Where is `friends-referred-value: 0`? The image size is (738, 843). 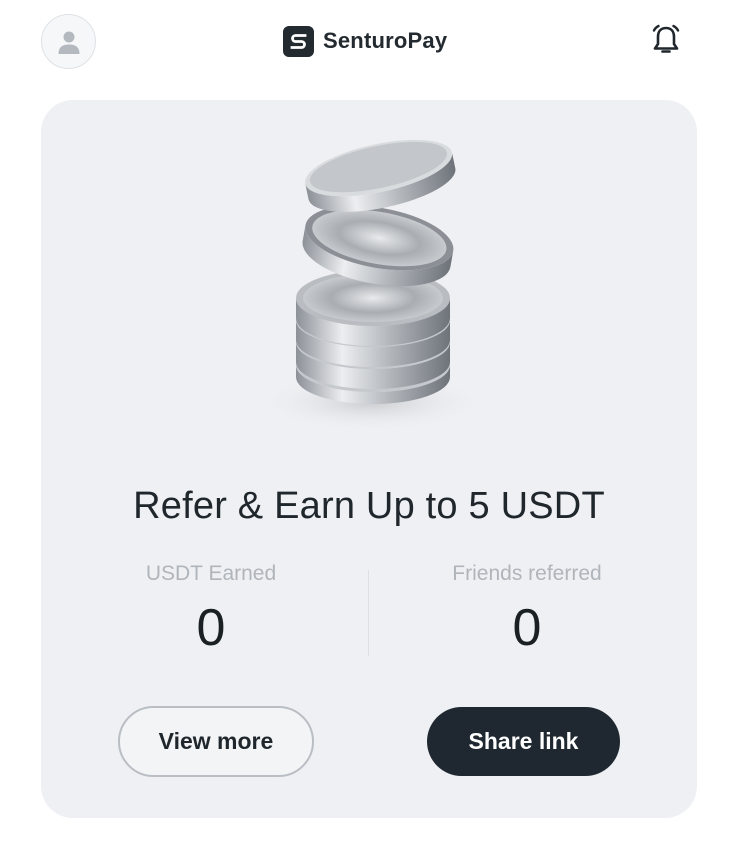 friends-referred-value: 0 is located at coordinates (527, 628).